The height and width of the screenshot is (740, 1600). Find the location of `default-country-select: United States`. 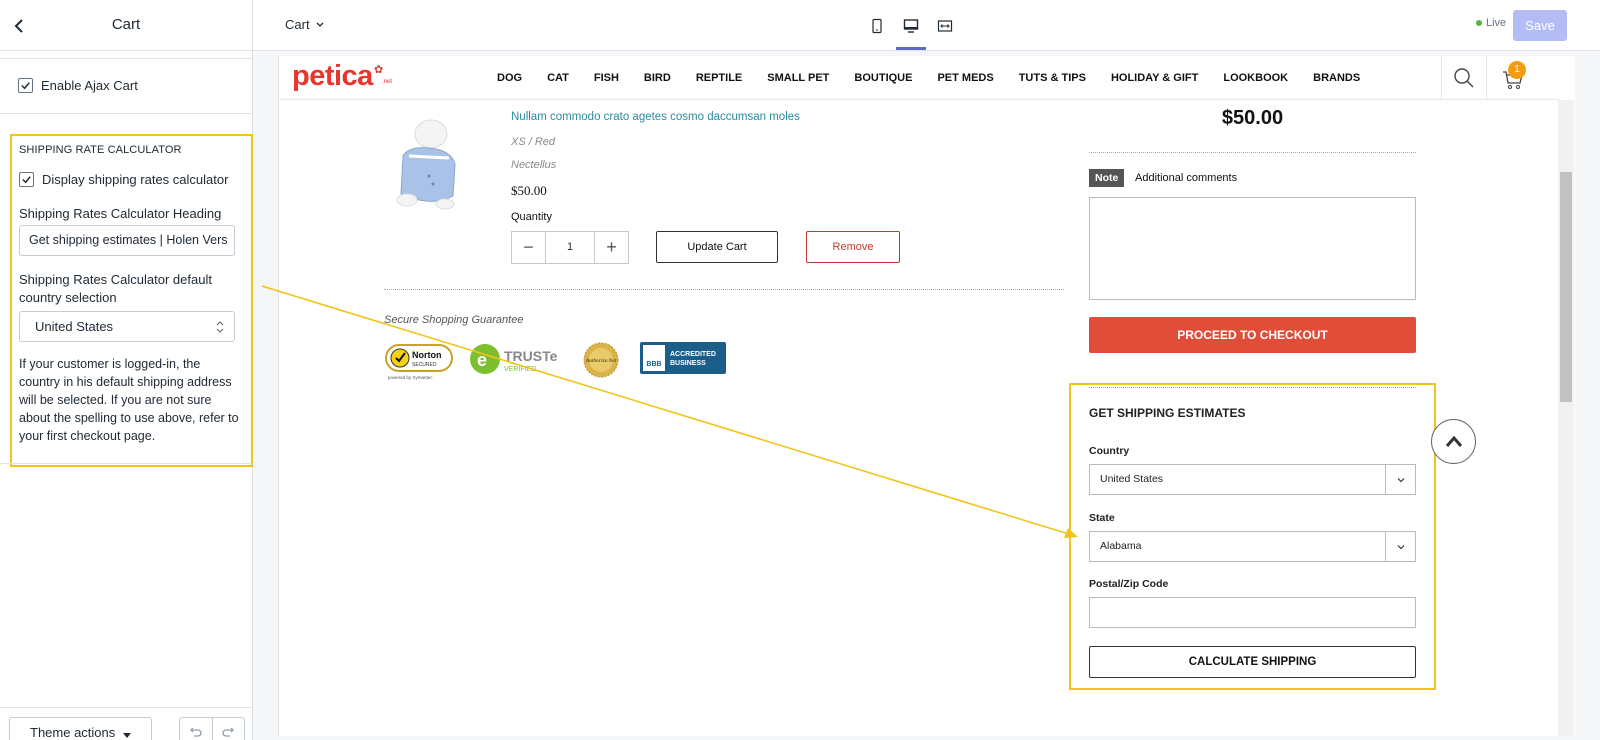

default-country-select: United States is located at coordinates (127, 326).